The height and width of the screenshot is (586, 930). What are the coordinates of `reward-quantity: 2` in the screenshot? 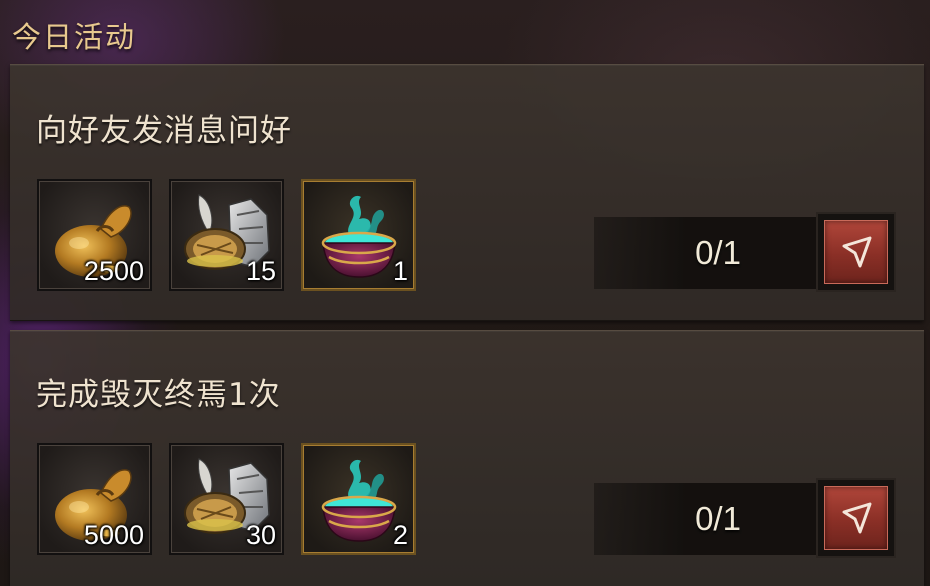 It's located at (400, 535).